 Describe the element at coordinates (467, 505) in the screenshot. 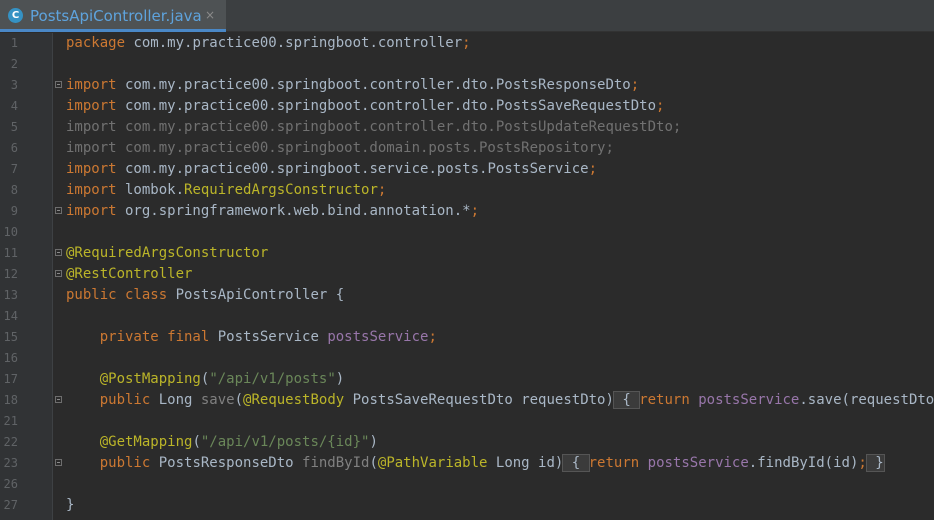

I see `code-line: 27}` at that location.